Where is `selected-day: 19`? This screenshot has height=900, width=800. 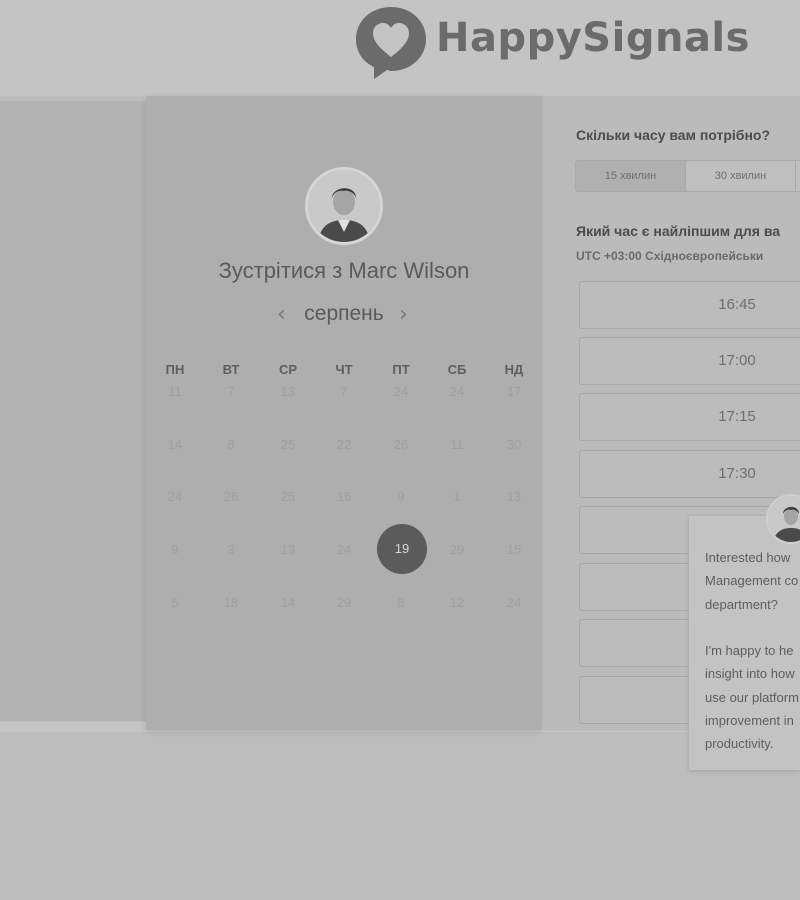 selected-day: 19 is located at coordinates (402, 549).